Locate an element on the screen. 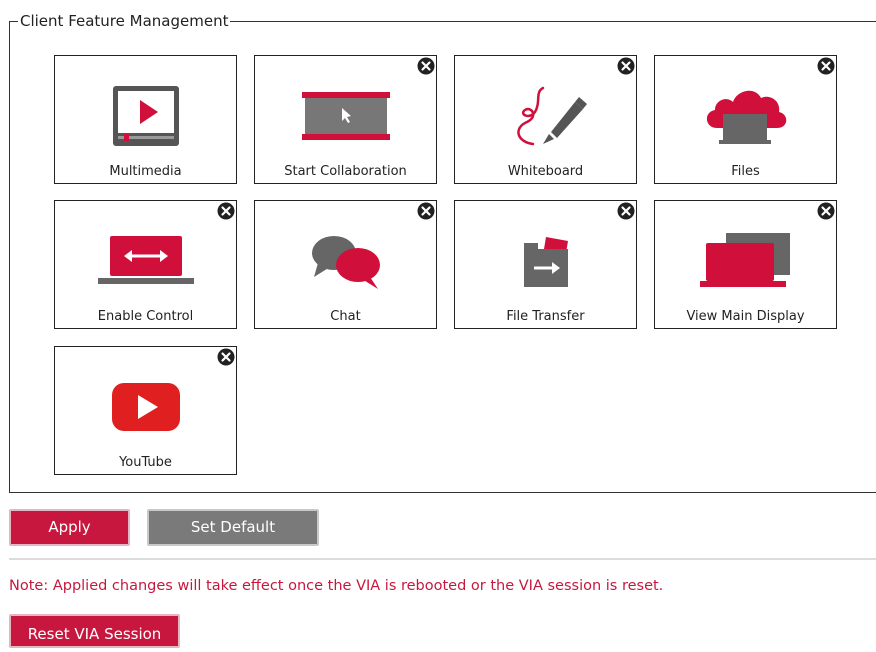 Image resolution: width=876 pixels, height=652 pixels. tile-label: Files is located at coordinates (745, 171).